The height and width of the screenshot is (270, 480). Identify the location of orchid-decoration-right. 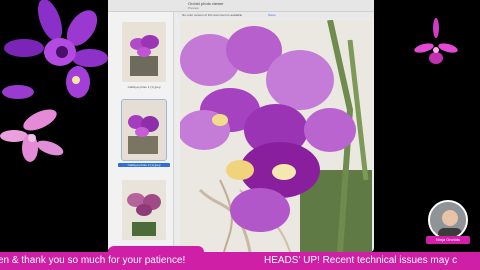
(436, 41).